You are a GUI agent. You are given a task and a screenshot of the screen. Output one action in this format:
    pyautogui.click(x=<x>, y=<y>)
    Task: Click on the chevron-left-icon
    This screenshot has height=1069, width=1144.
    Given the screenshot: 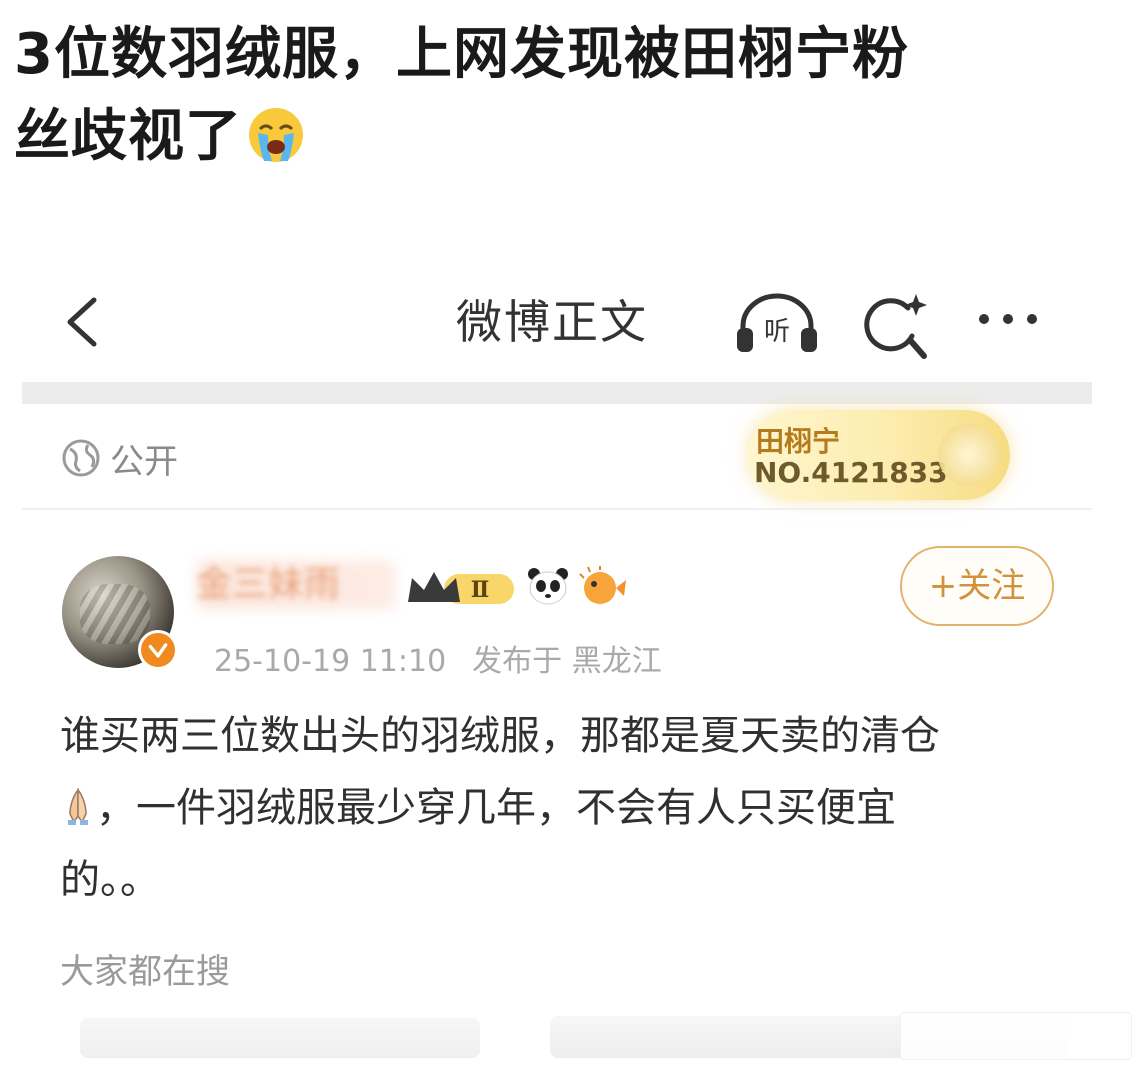 What is the action you would take?
    pyautogui.click(x=83, y=322)
    